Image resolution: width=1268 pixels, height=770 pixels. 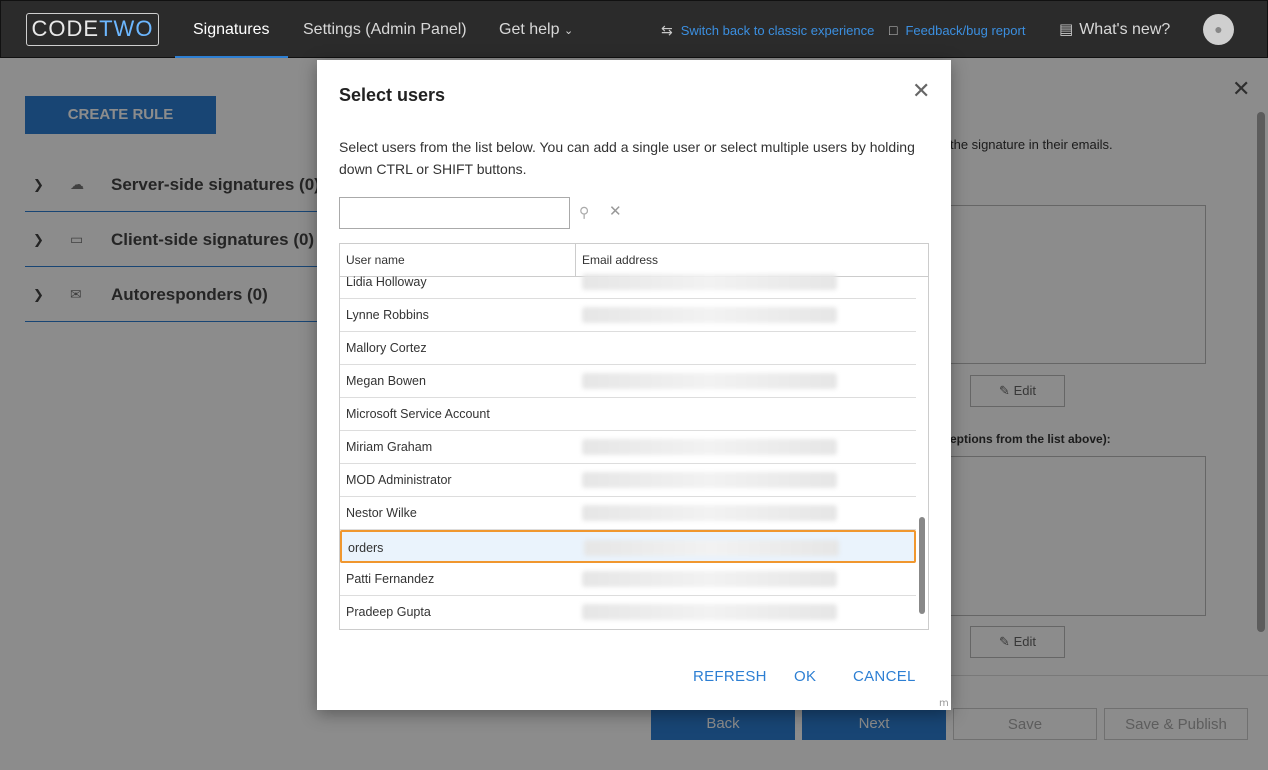 What do you see at coordinates (529, 29) in the screenshot?
I see `get-help-label: Get help` at bounding box center [529, 29].